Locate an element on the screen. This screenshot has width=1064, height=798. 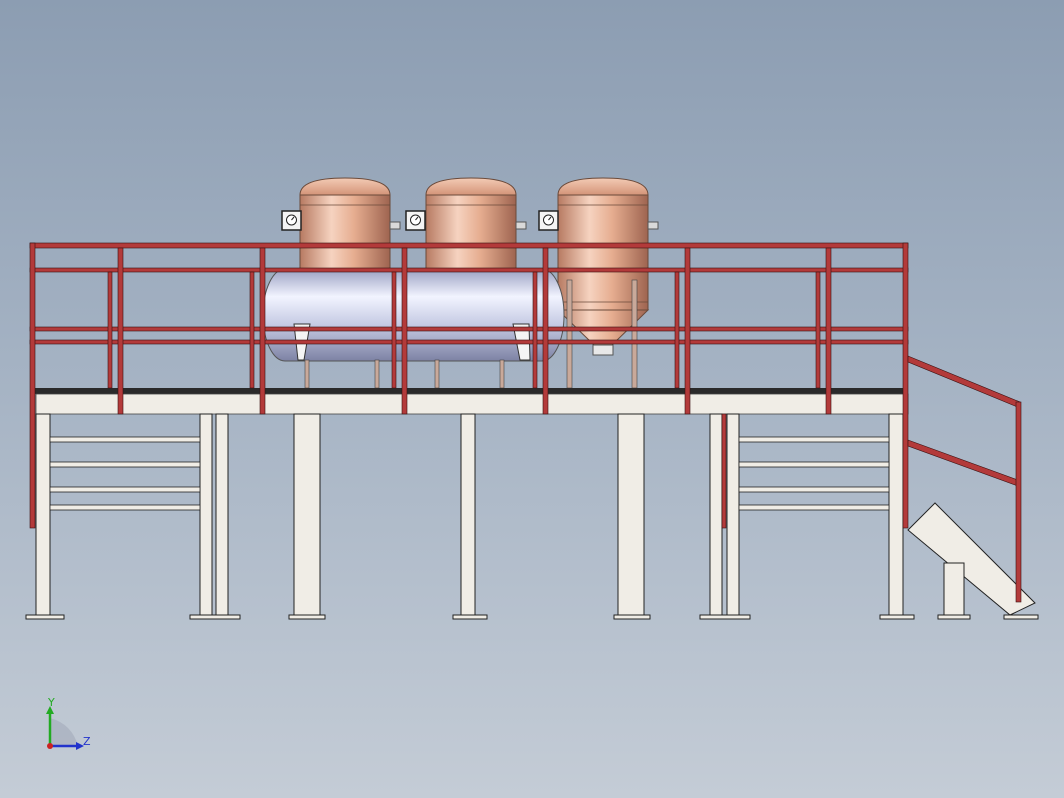
platform-deck is located at coordinates (469, 401).